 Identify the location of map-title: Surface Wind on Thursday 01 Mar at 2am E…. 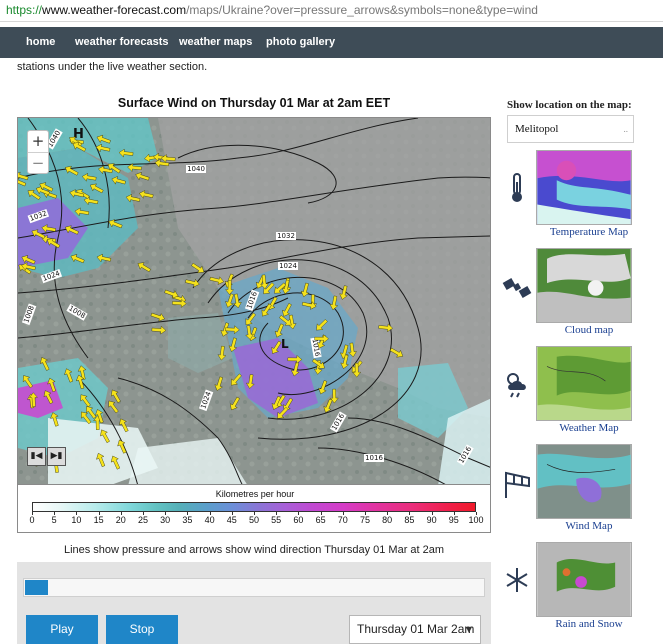
(254, 103).